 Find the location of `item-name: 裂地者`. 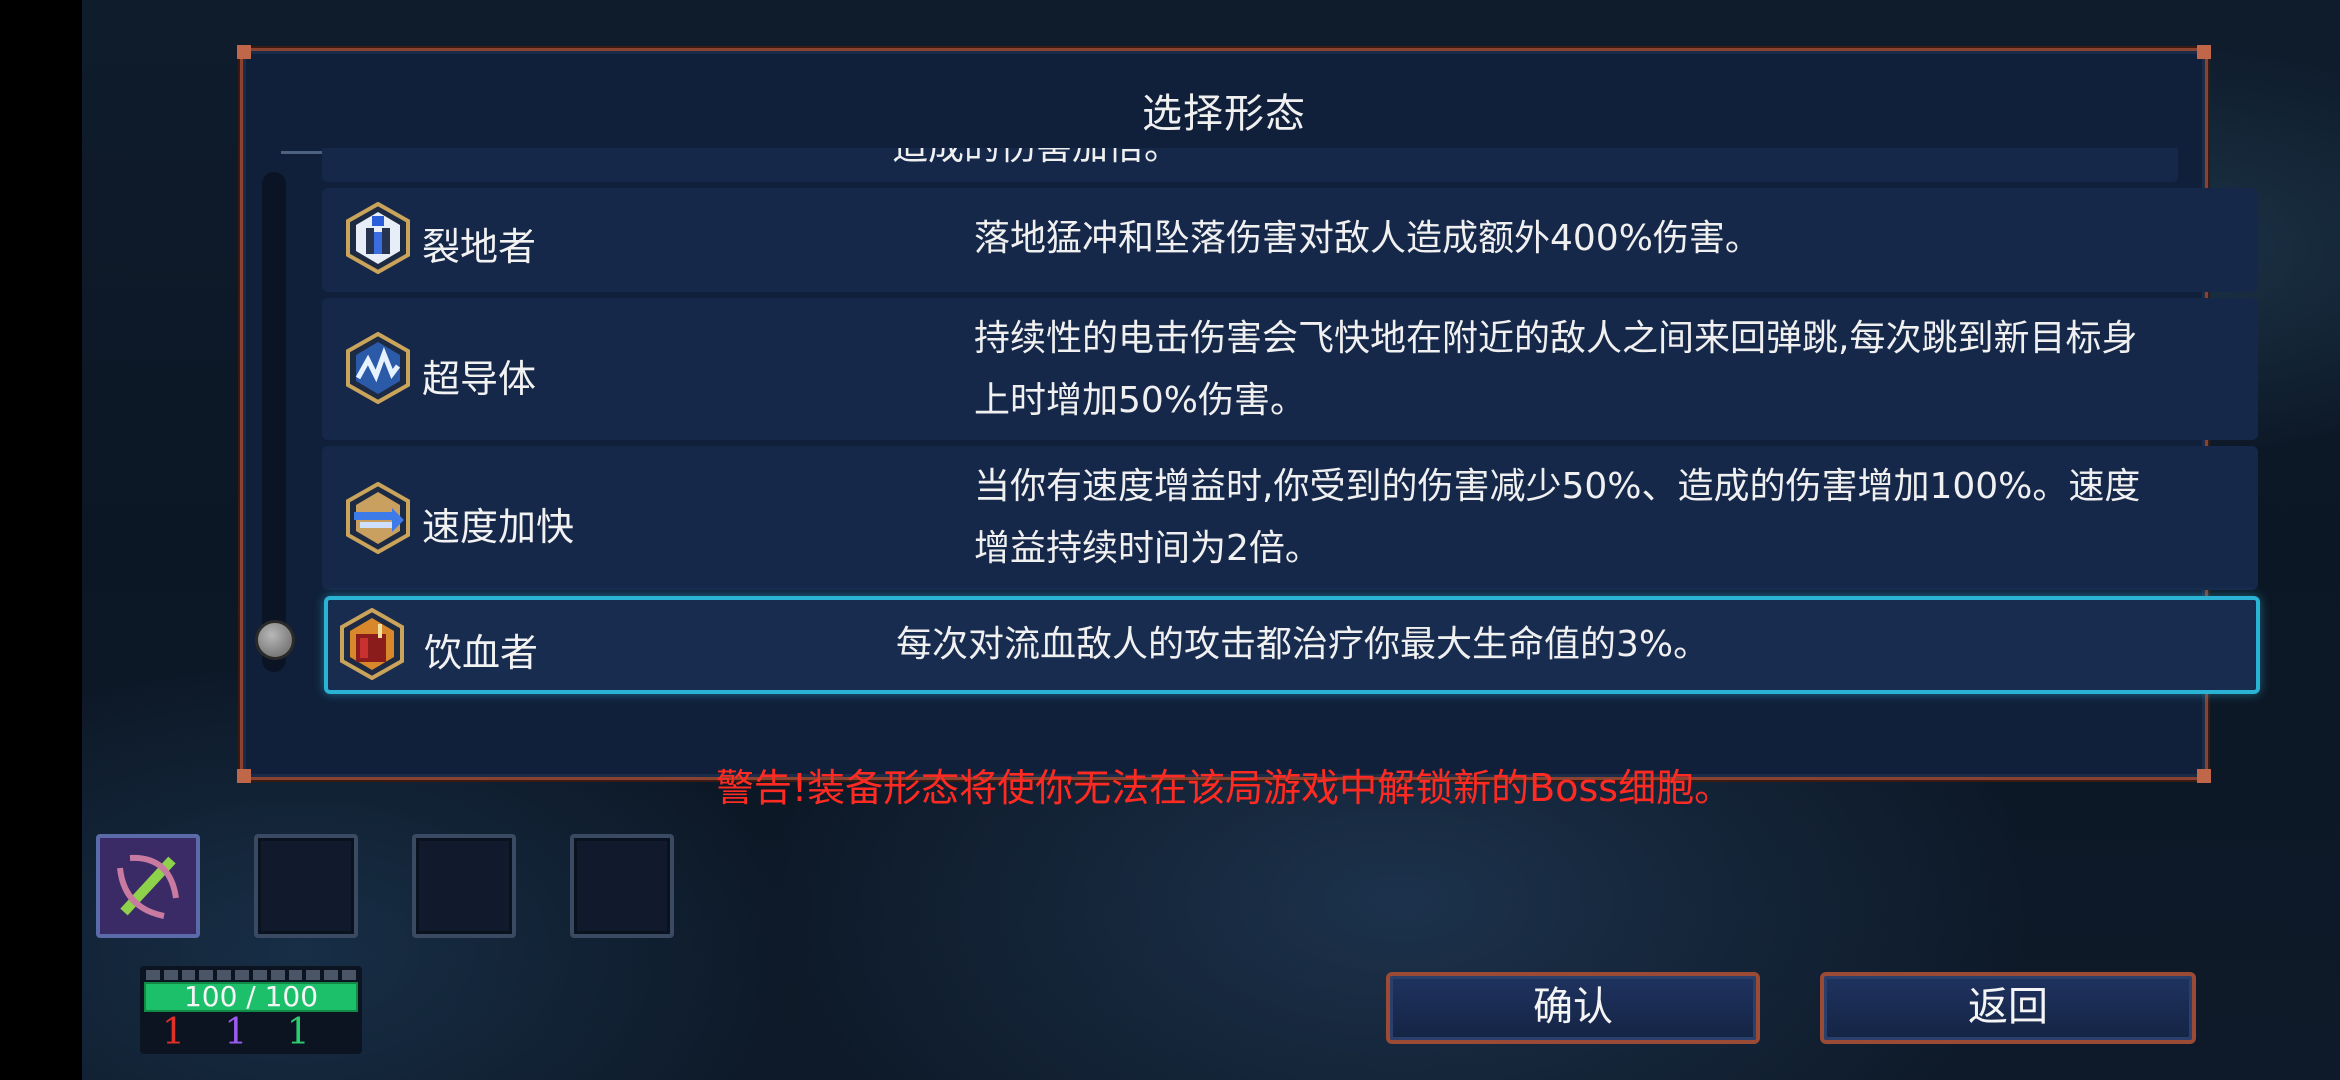

item-name: 裂地者 is located at coordinates (479, 247).